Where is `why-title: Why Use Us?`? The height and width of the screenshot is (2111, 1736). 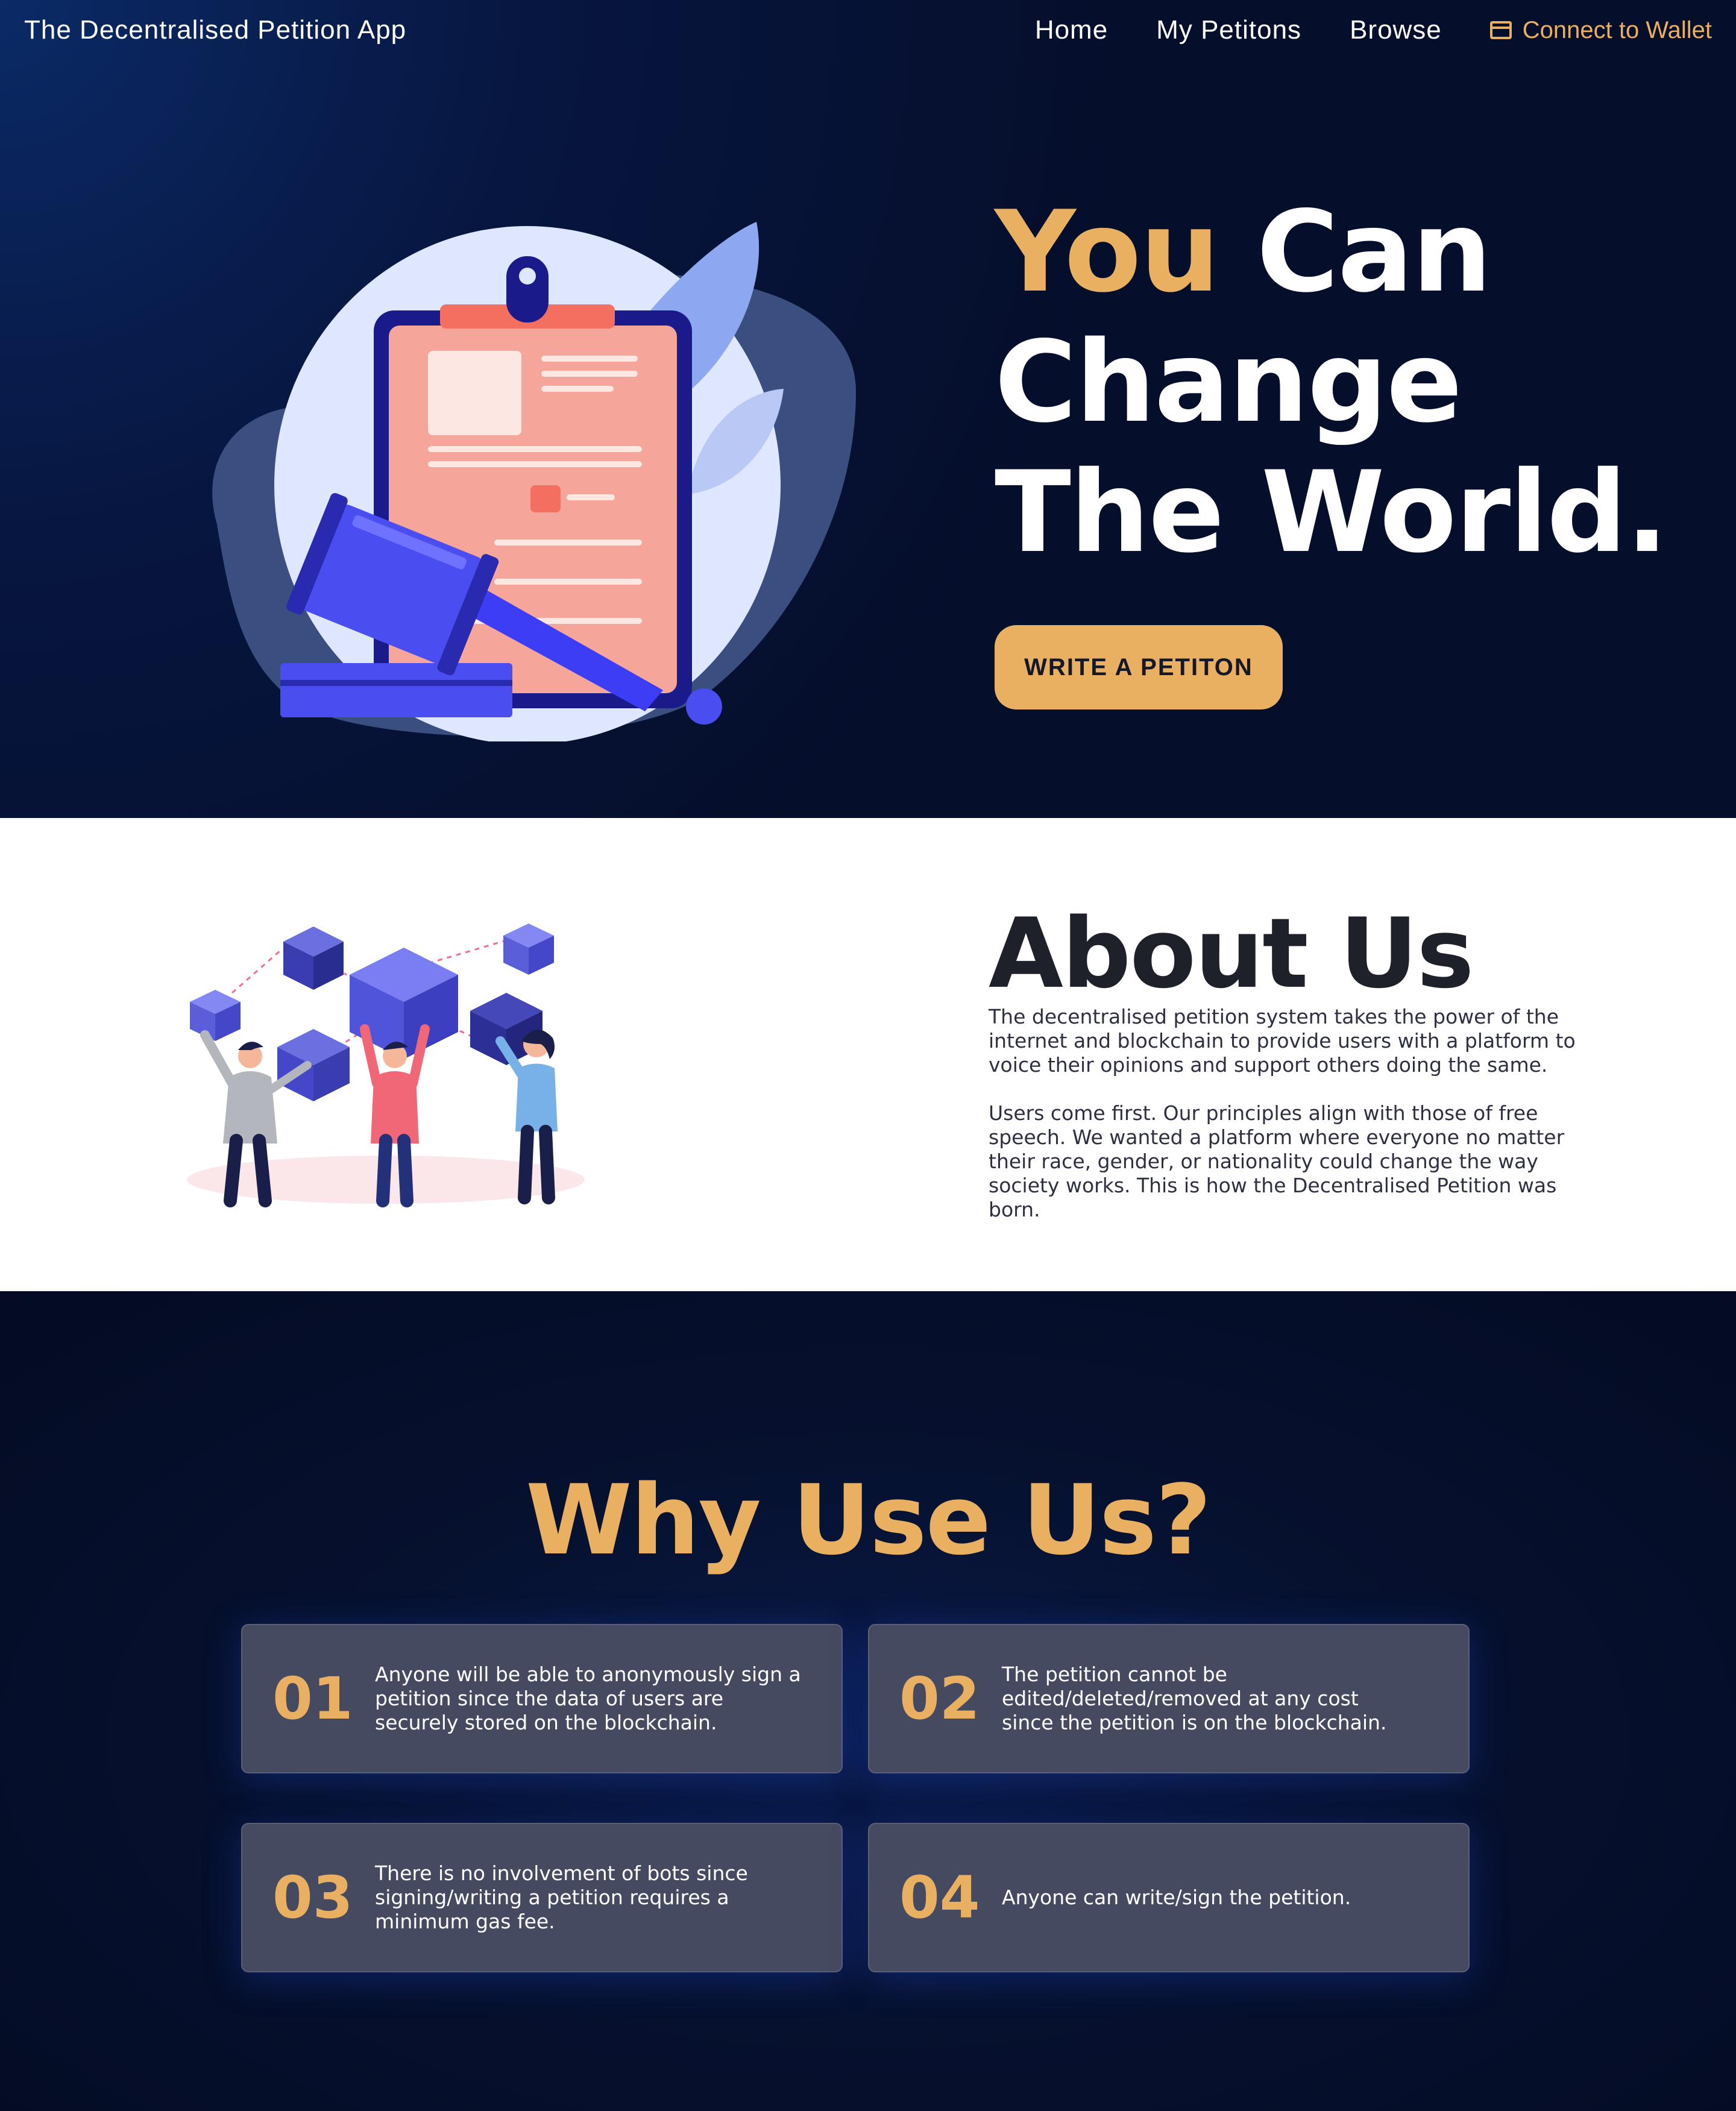 why-title: Why Use Us? is located at coordinates (869, 1520).